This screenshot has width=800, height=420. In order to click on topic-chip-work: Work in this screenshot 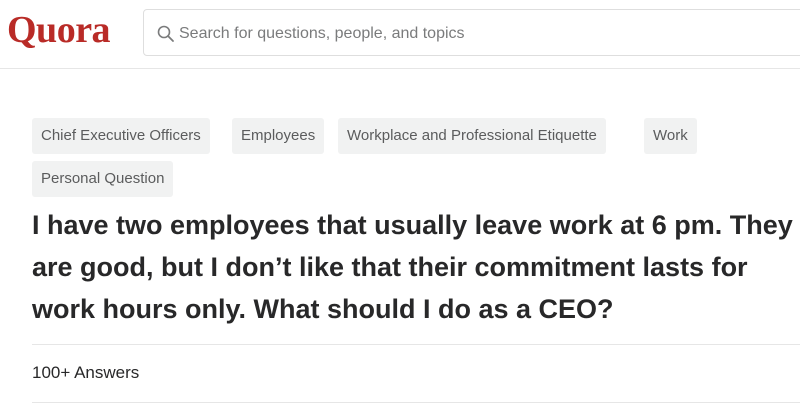, I will do `click(670, 136)`.